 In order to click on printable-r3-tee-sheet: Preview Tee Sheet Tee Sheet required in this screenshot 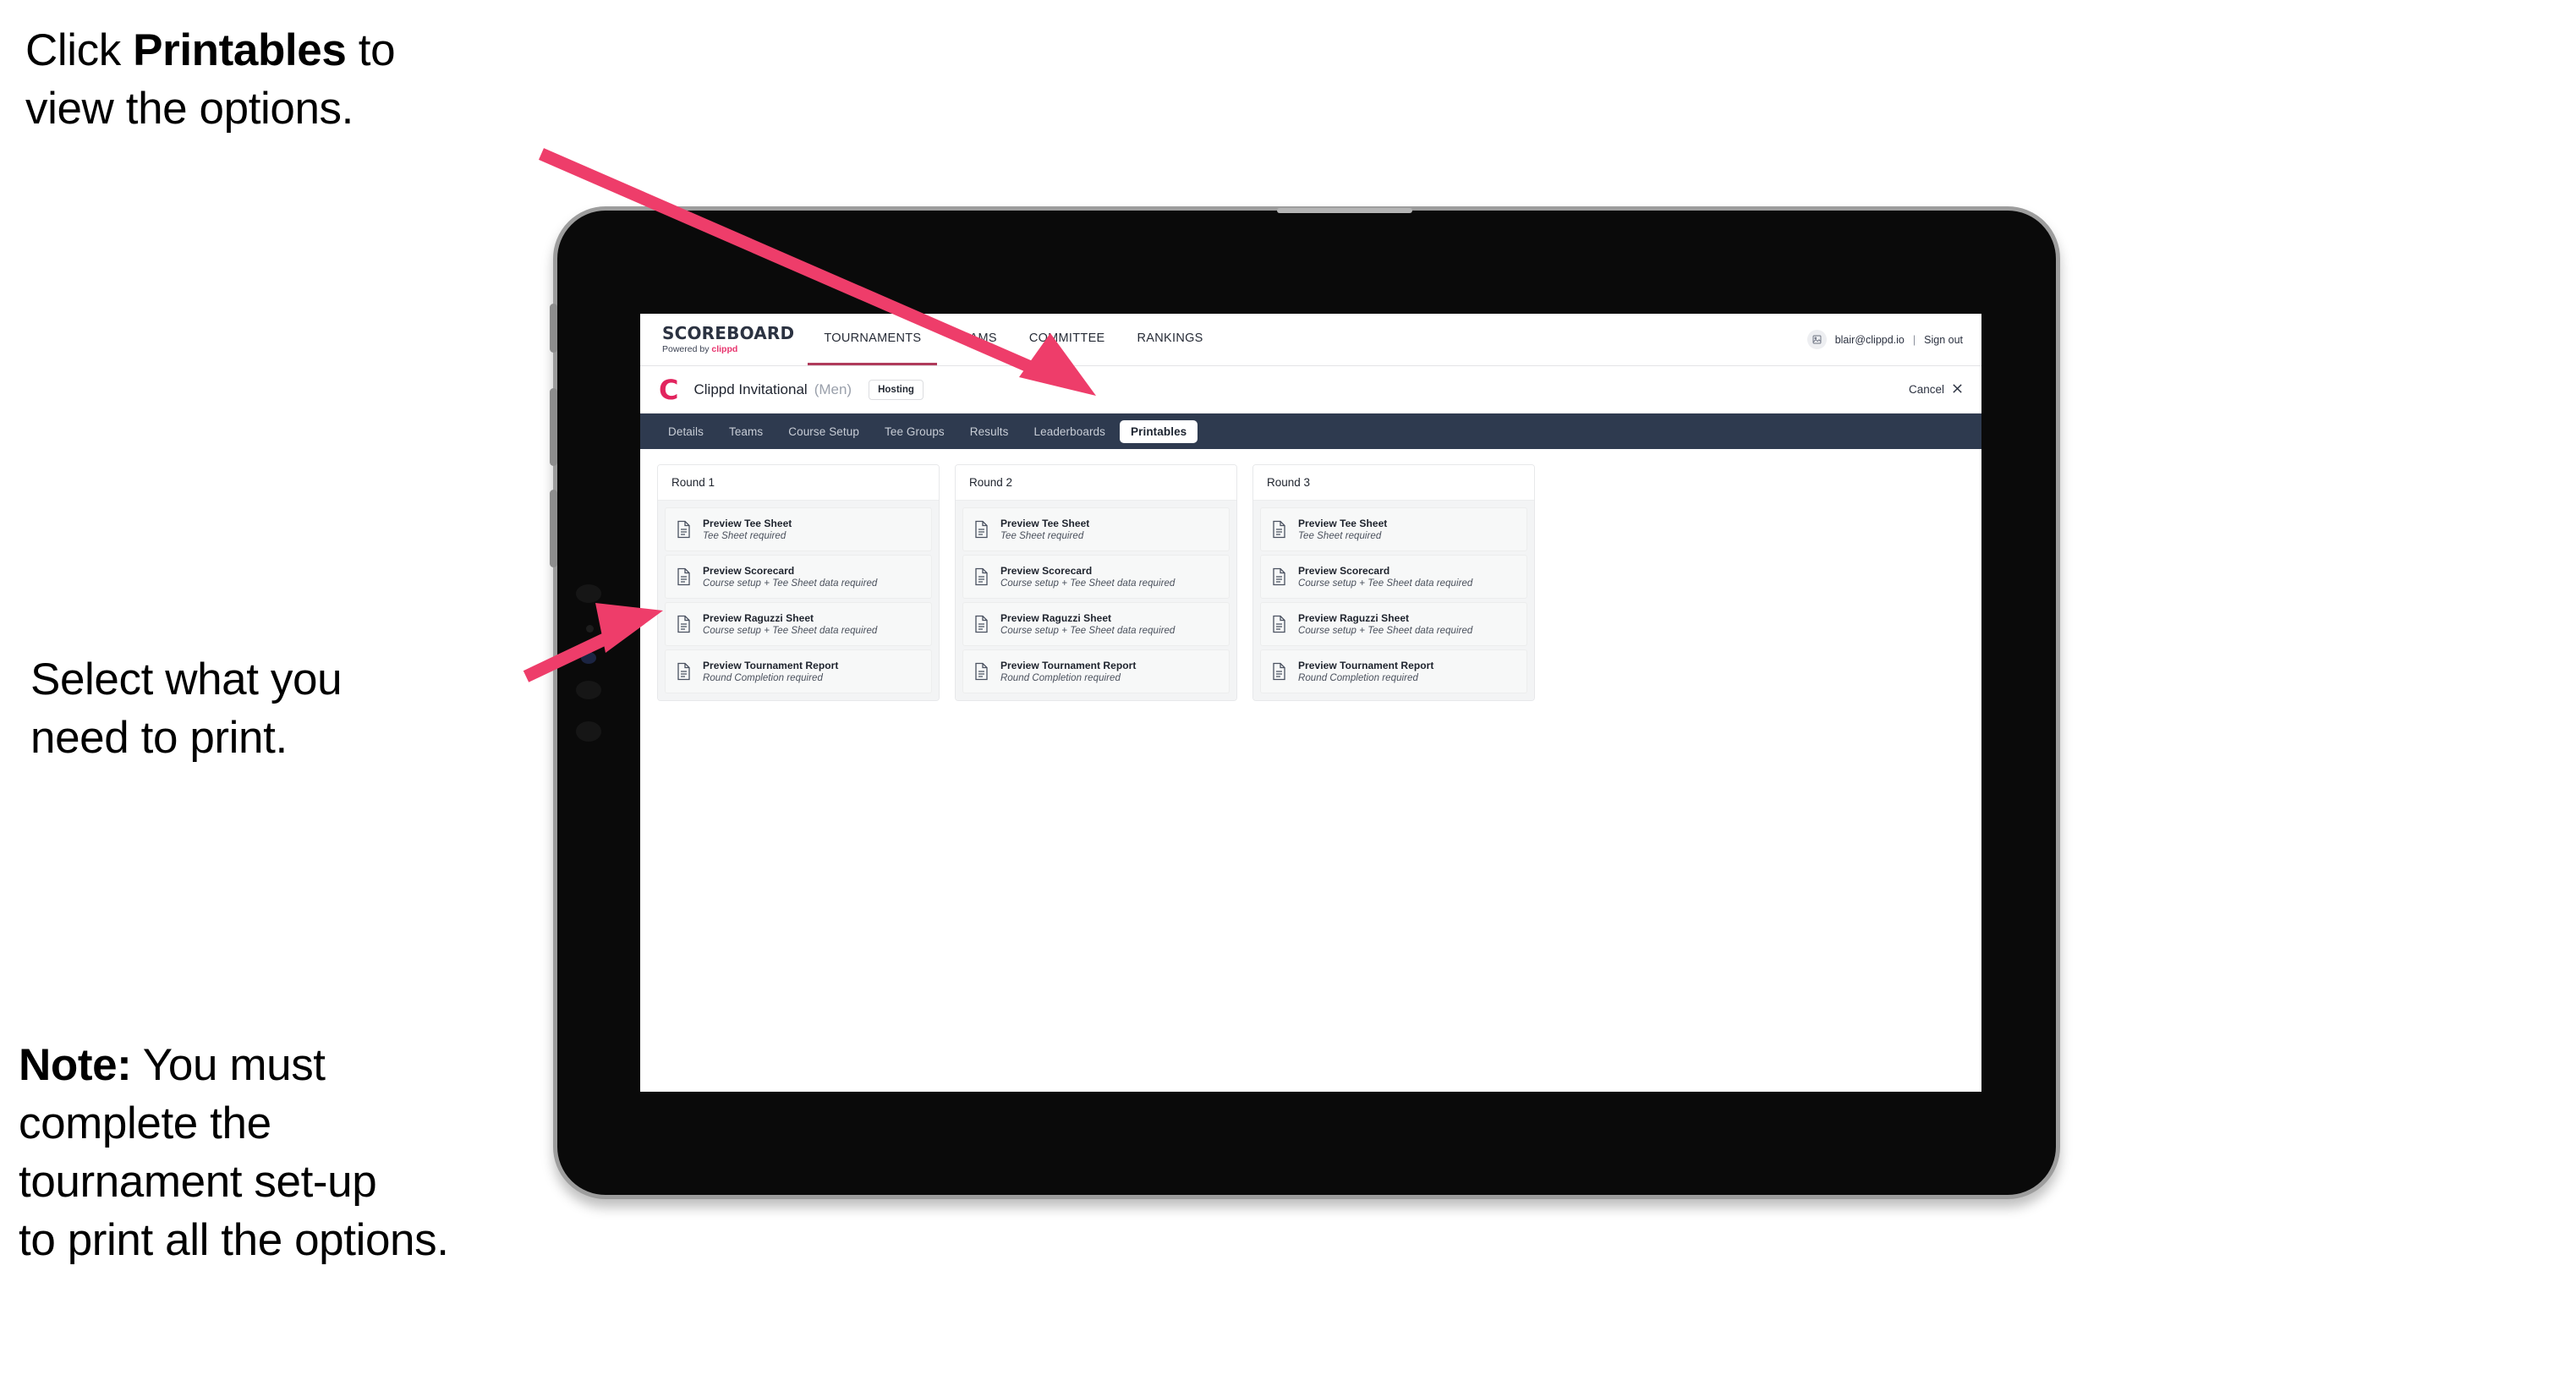, I will do `click(1393, 529)`.